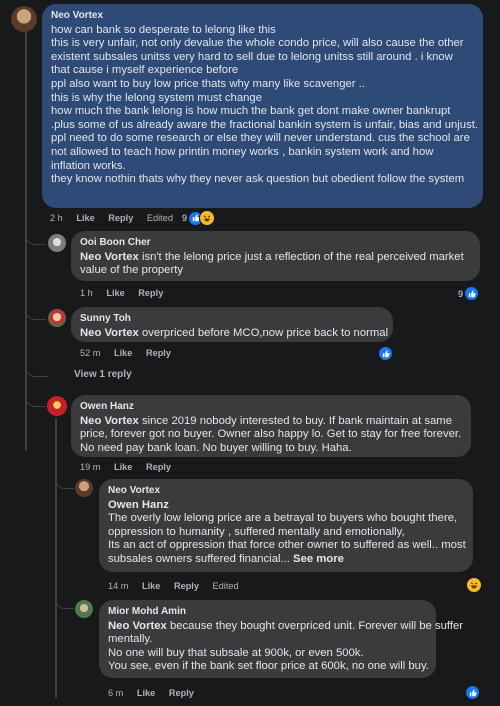 This screenshot has height=706, width=500. Describe the element at coordinates (267, 612) in the screenshot. I see `comment-author: Mior Mohd Amin` at that location.